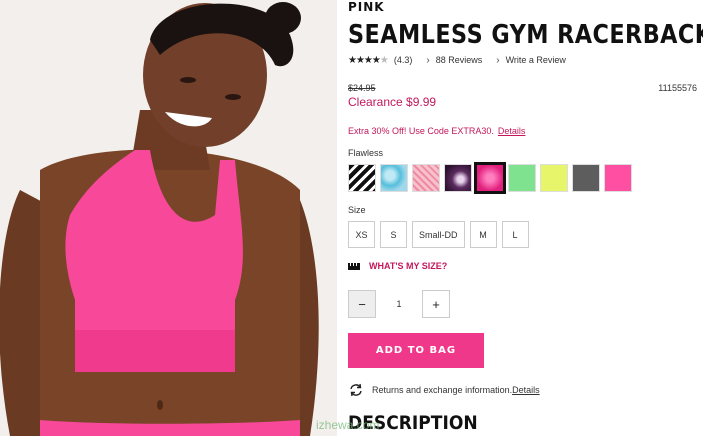 The image size is (703, 436). I want to click on size-option-xs: XS, so click(361, 234).